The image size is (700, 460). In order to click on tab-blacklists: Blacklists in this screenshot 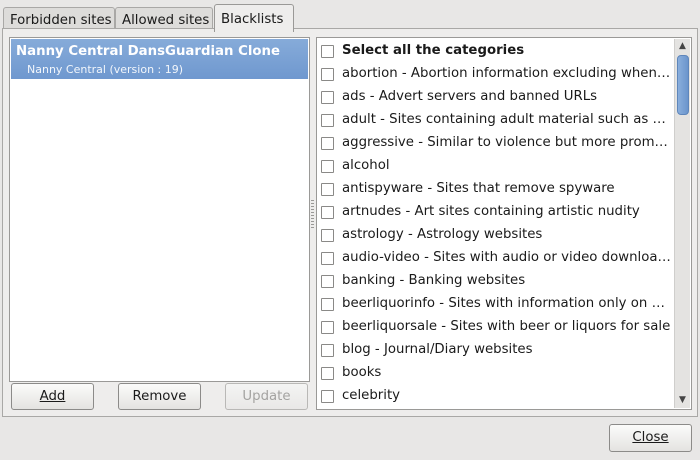, I will do `click(254, 18)`.